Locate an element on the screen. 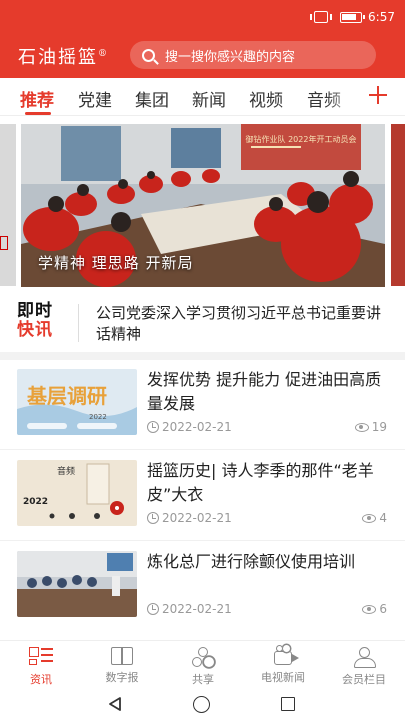  user-icon is located at coordinates (364, 657).